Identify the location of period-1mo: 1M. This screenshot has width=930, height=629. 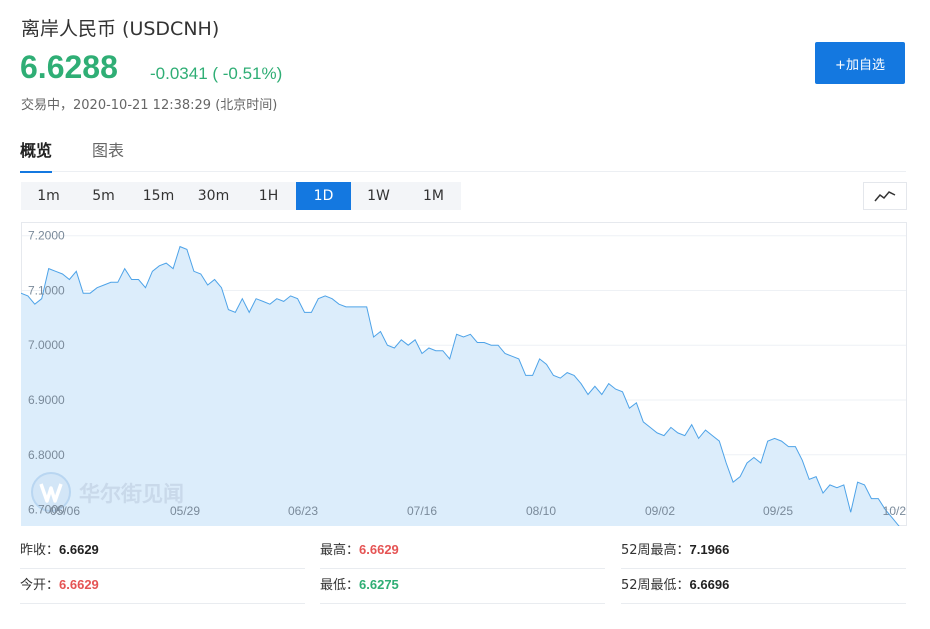
(433, 196).